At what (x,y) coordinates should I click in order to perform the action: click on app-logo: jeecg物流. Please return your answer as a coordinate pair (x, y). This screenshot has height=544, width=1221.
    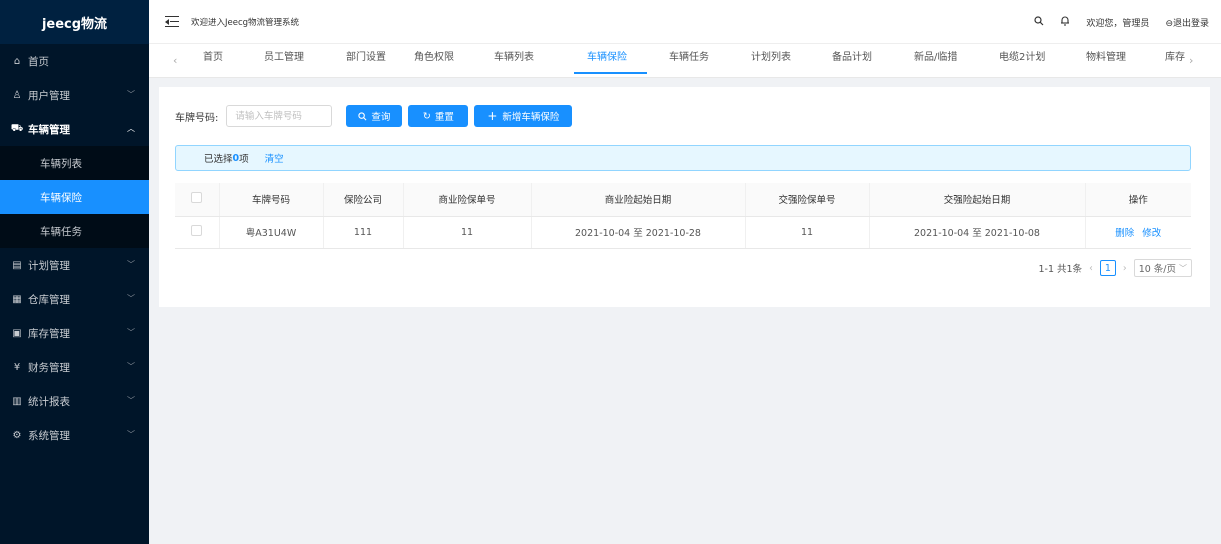
    Looking at the image, I should click on (74, 22).